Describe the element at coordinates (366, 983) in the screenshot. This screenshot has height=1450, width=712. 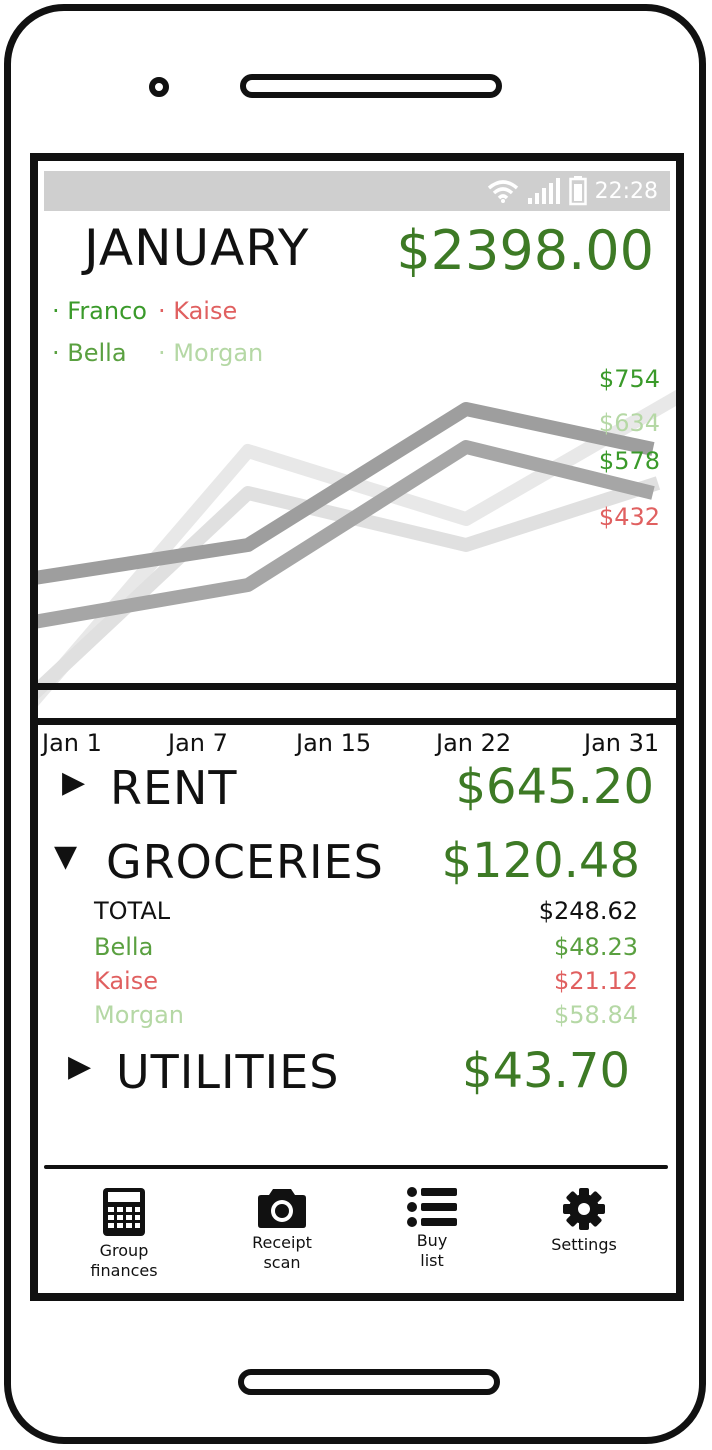
I see `breakdown-row: Kaise $21.12` at that location.